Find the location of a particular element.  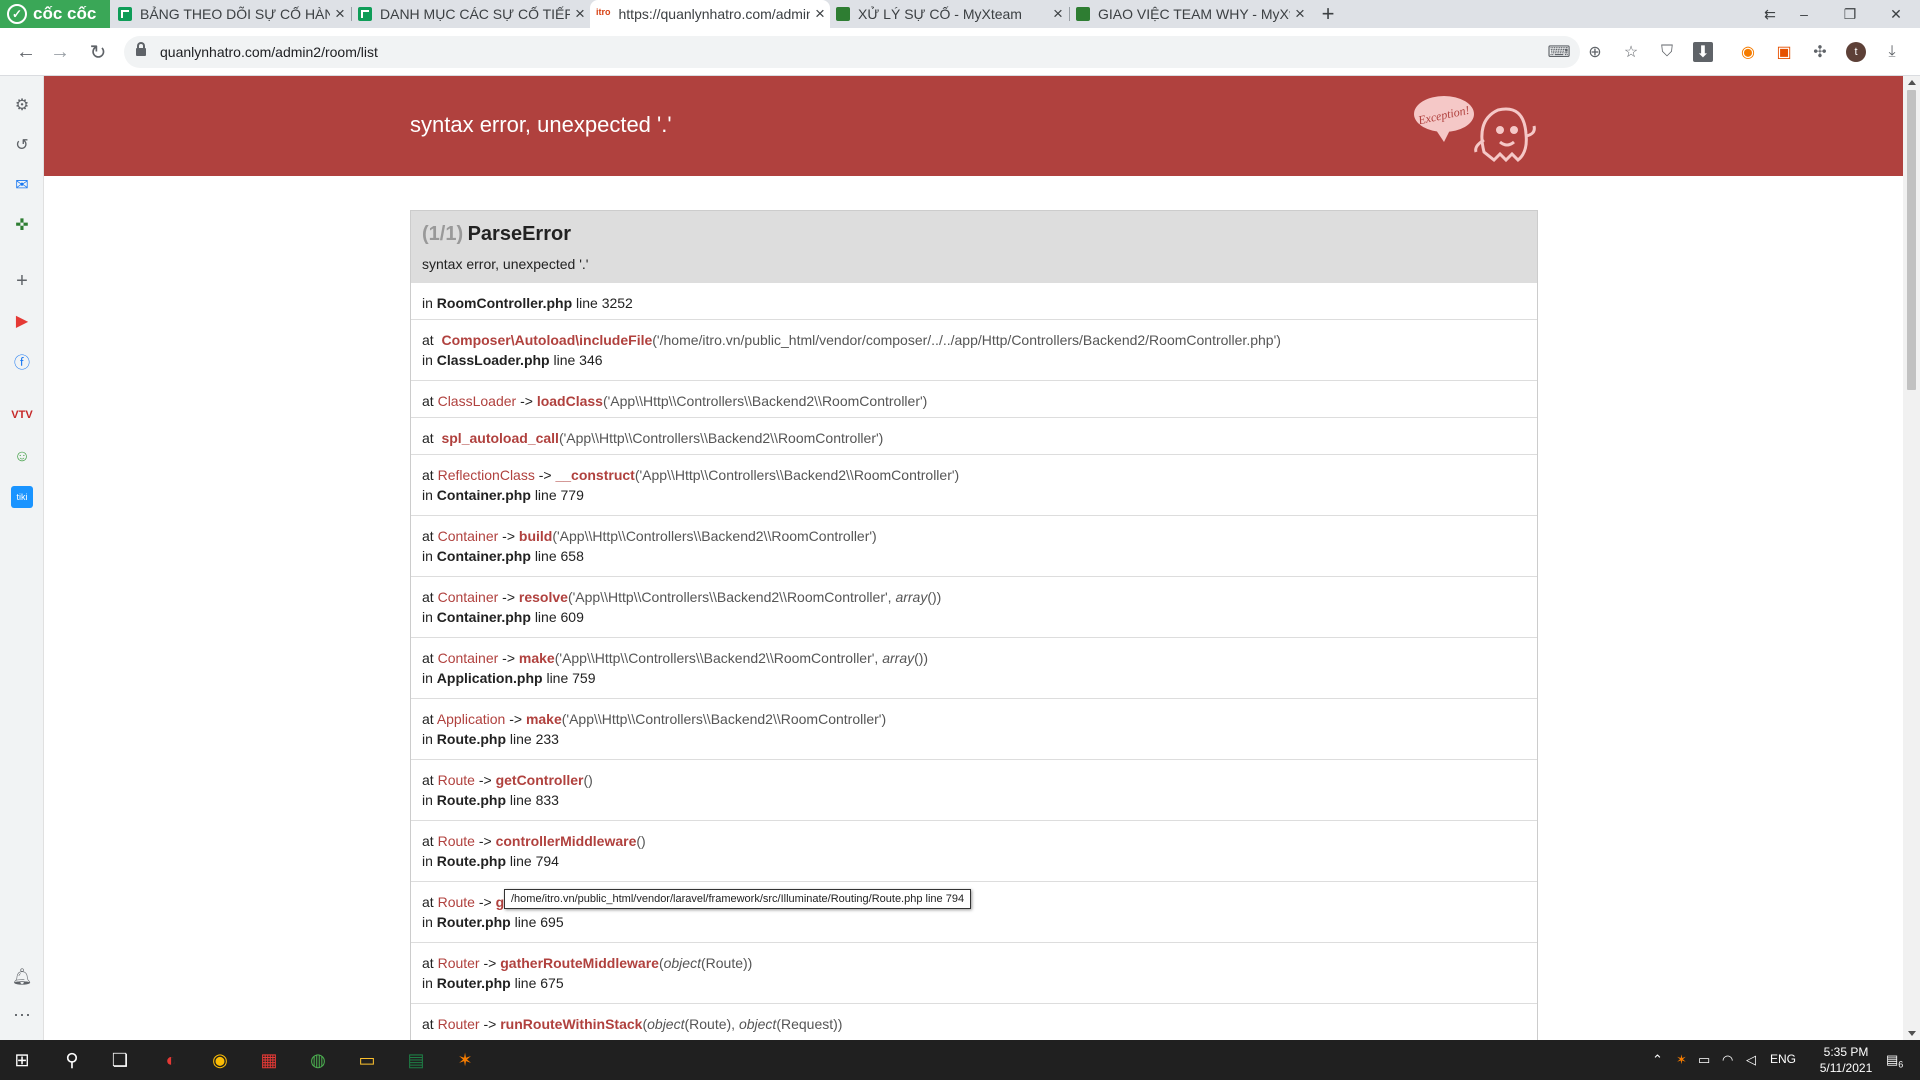

tiki-icon: tiki is located at coordinates (22, 497).